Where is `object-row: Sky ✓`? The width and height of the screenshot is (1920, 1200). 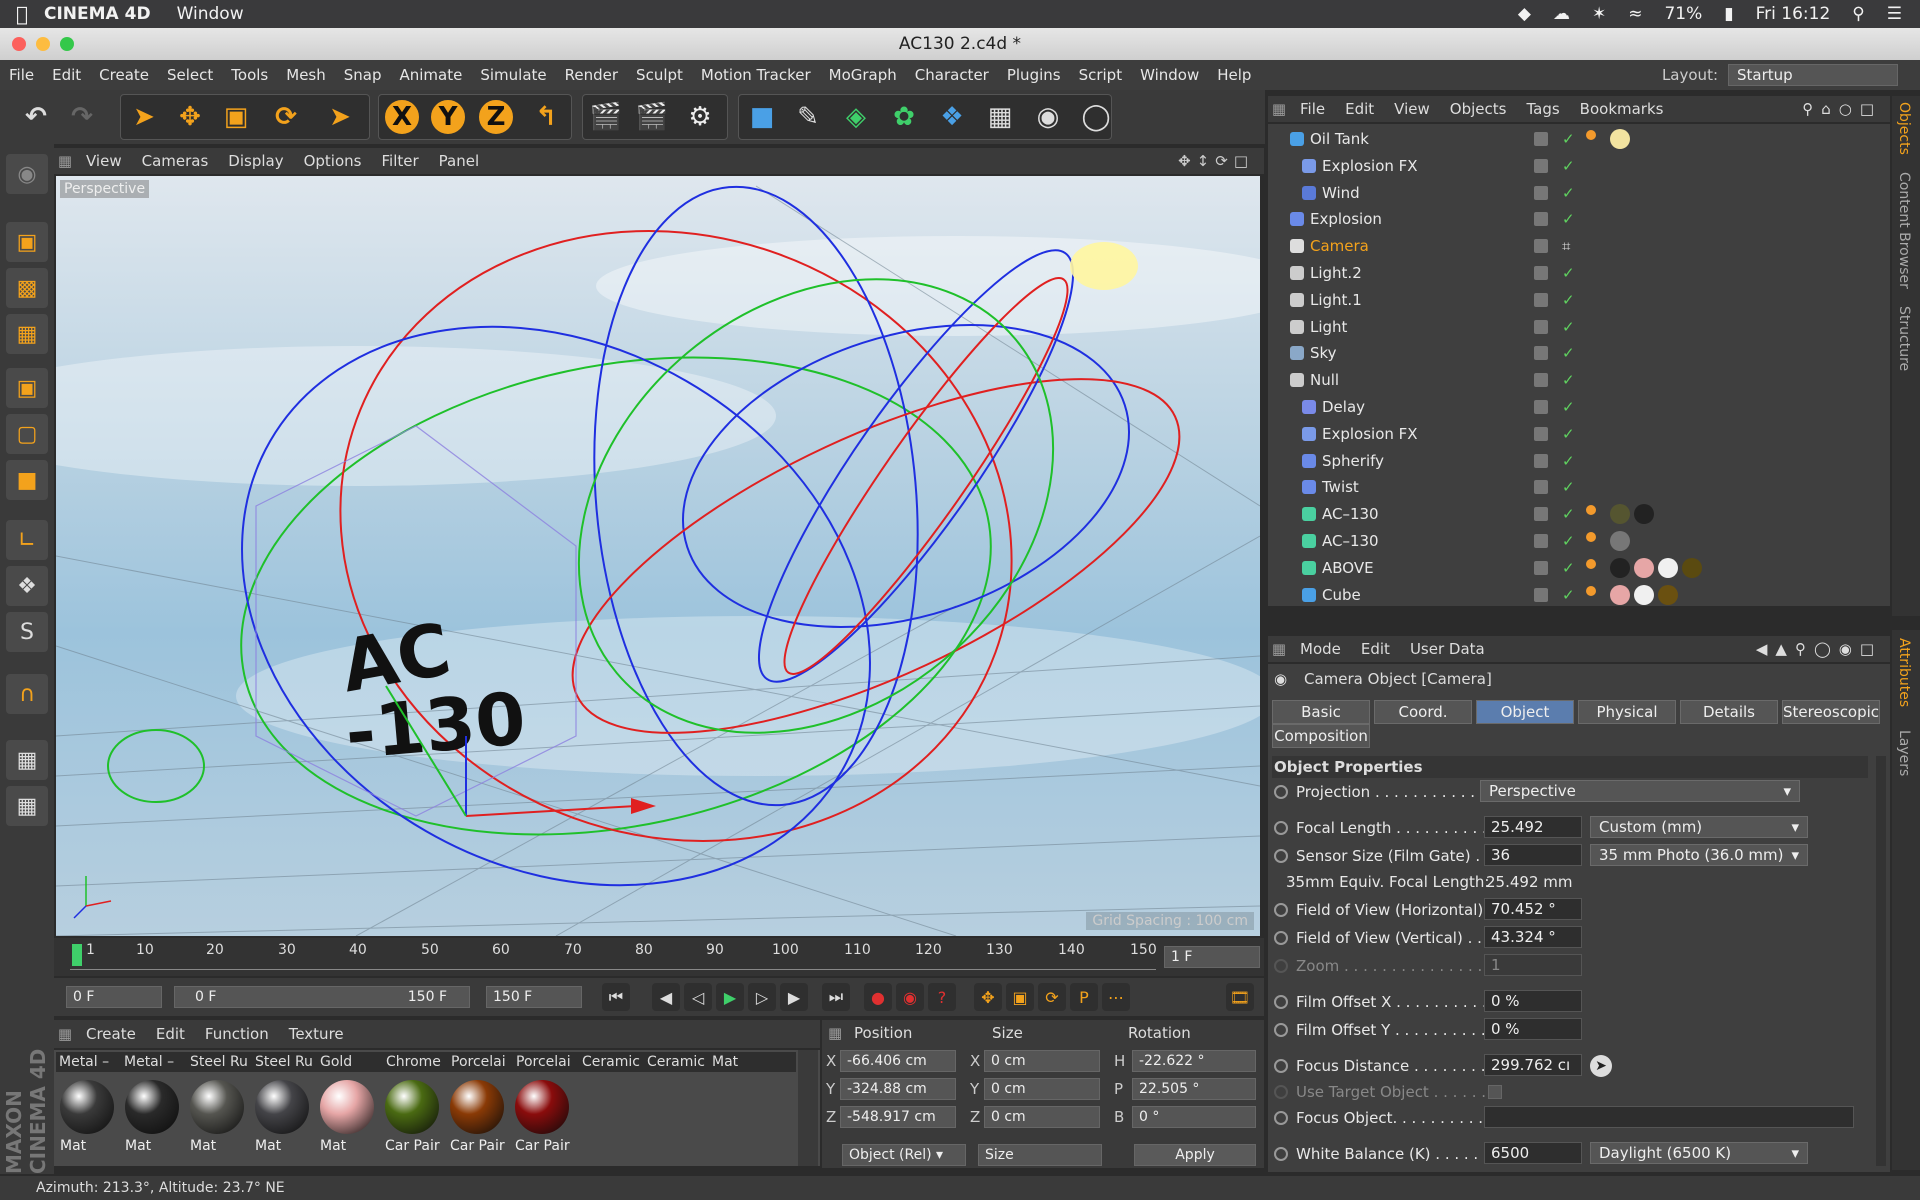 object-row: Sky ✓ is located at coordinates (1579, 353).